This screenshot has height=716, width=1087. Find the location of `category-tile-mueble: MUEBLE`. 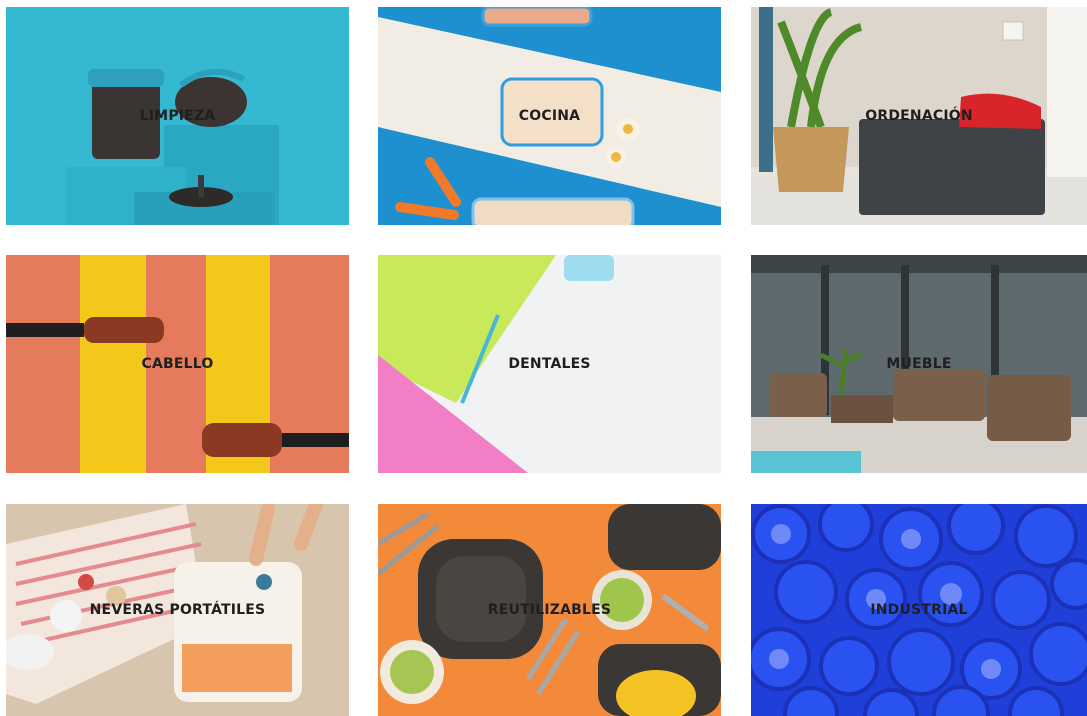

category-tile-mueble: MUEBLE is located at coordinates (919, 364).